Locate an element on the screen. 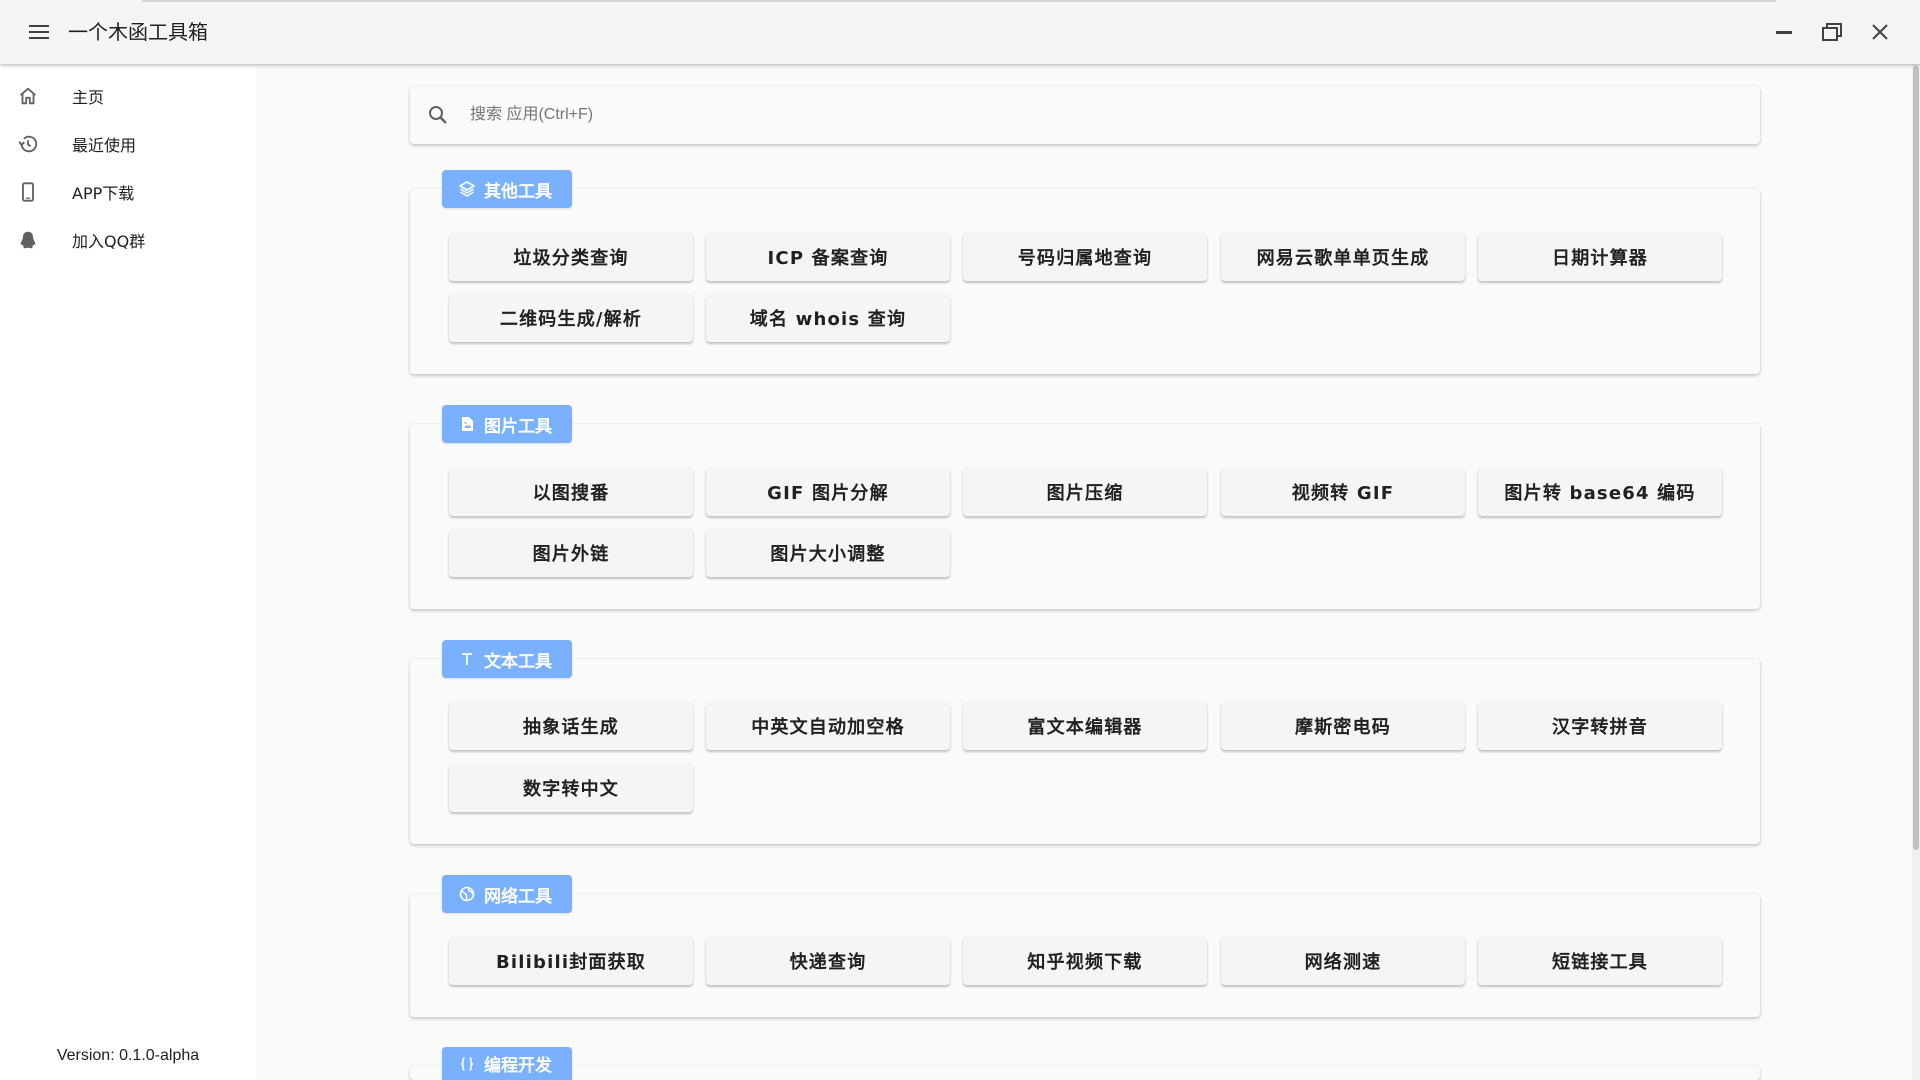 Image resolution: width=1920 pixels, height=1080 pixels. category-label: 文本工具 is located at coordinates (518, 661).